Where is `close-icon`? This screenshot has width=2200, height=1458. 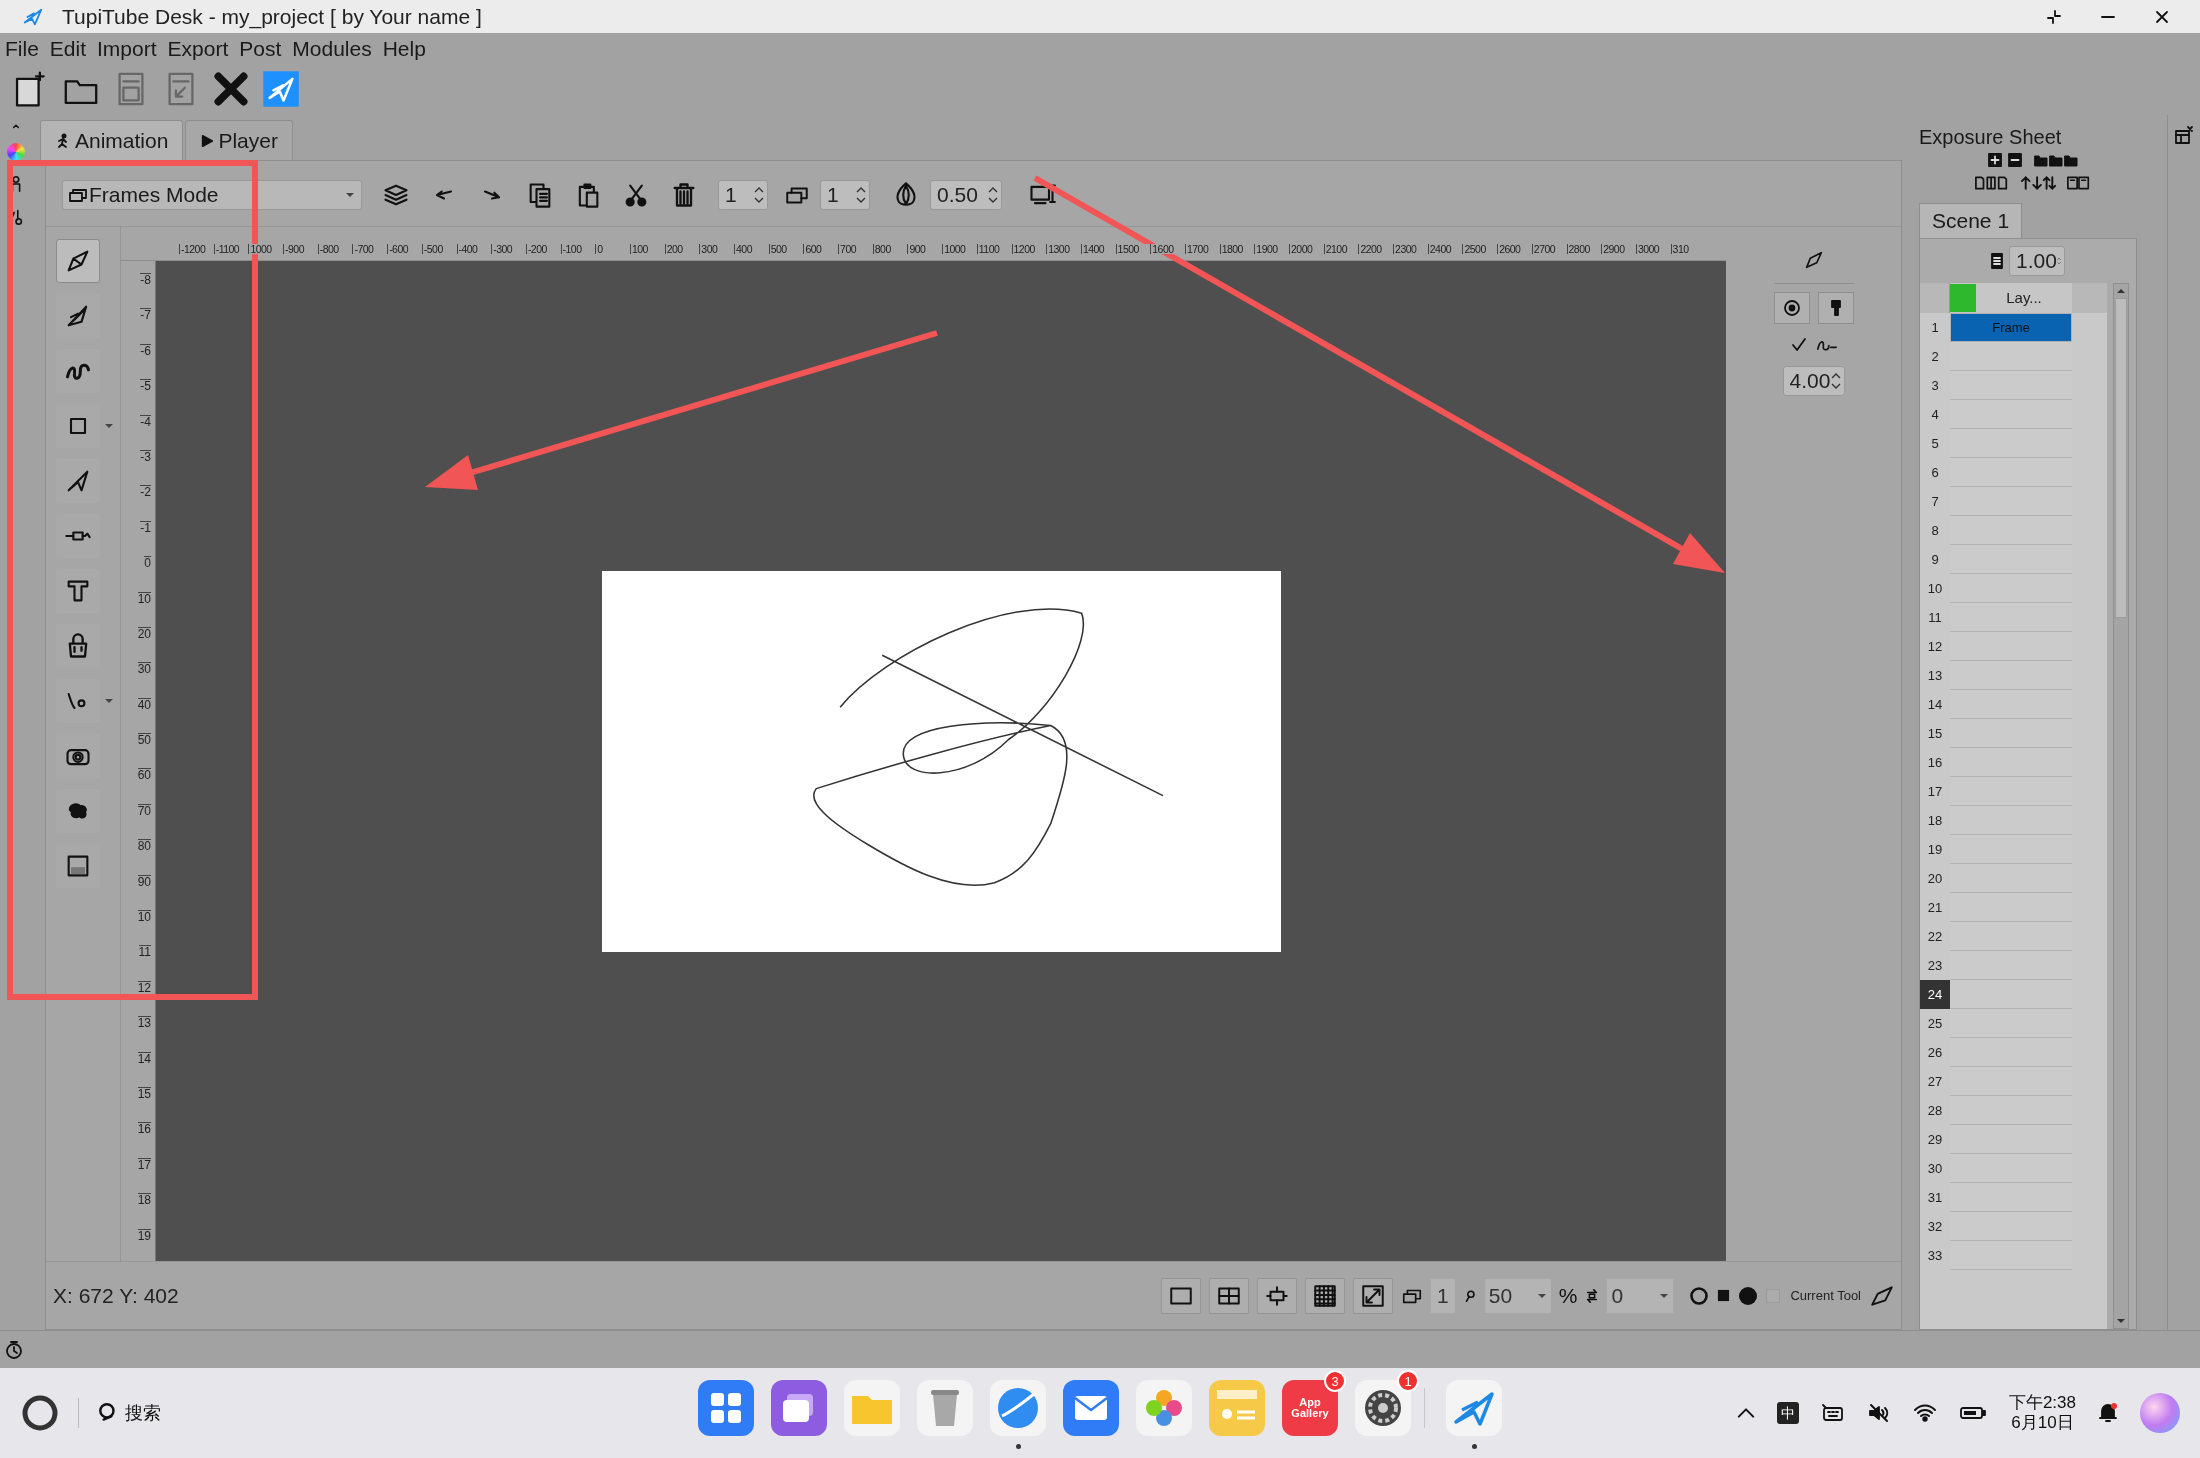
close-icon is located at coordinates (2162, 16).